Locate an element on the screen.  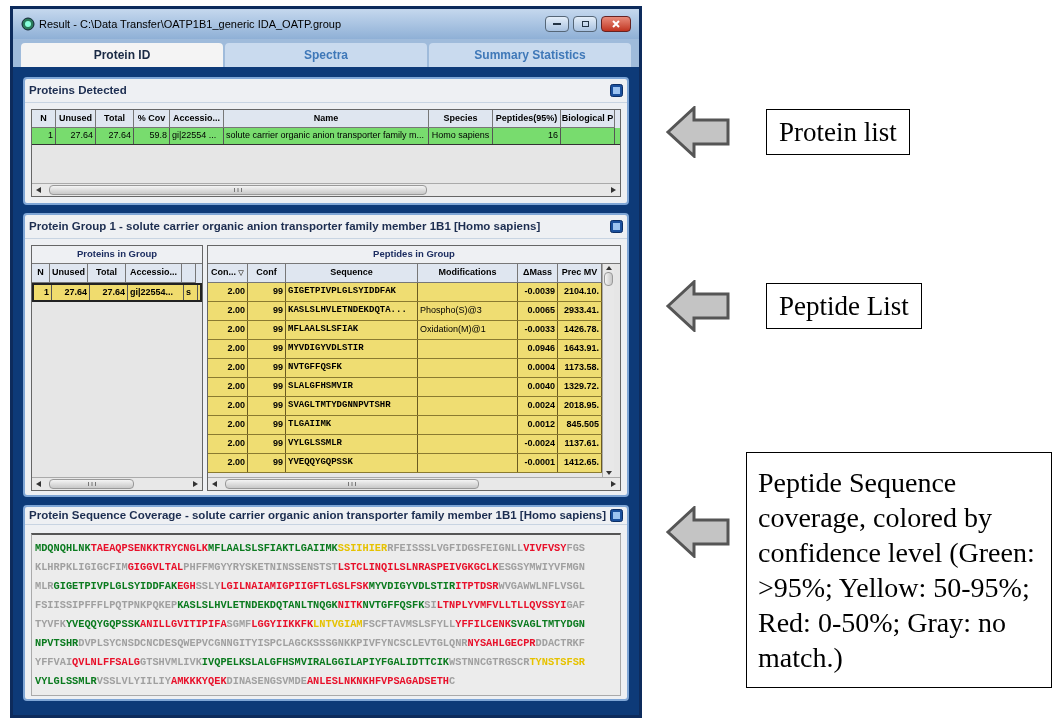
maximize-button is located at coordinates (585, 24).